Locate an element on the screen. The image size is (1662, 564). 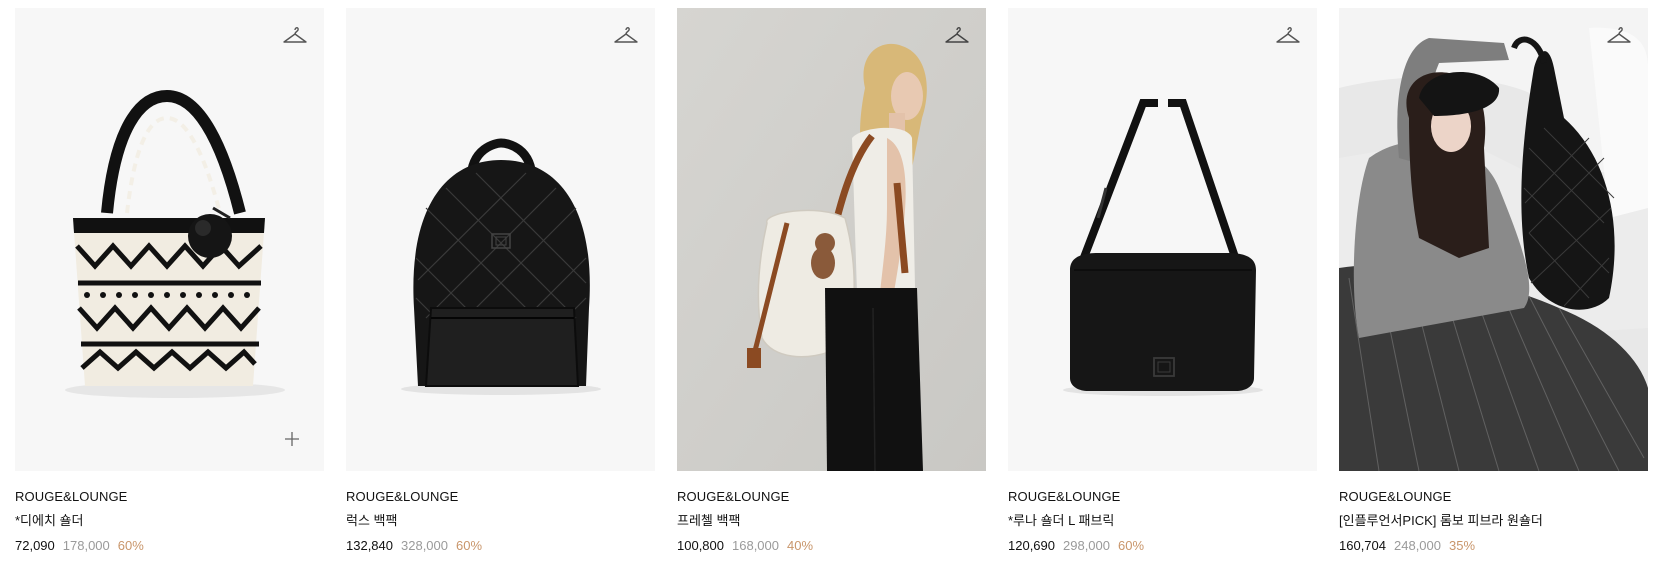
product-price-row: 120,690 298,000 60% is located at coordinates (1162, 546).